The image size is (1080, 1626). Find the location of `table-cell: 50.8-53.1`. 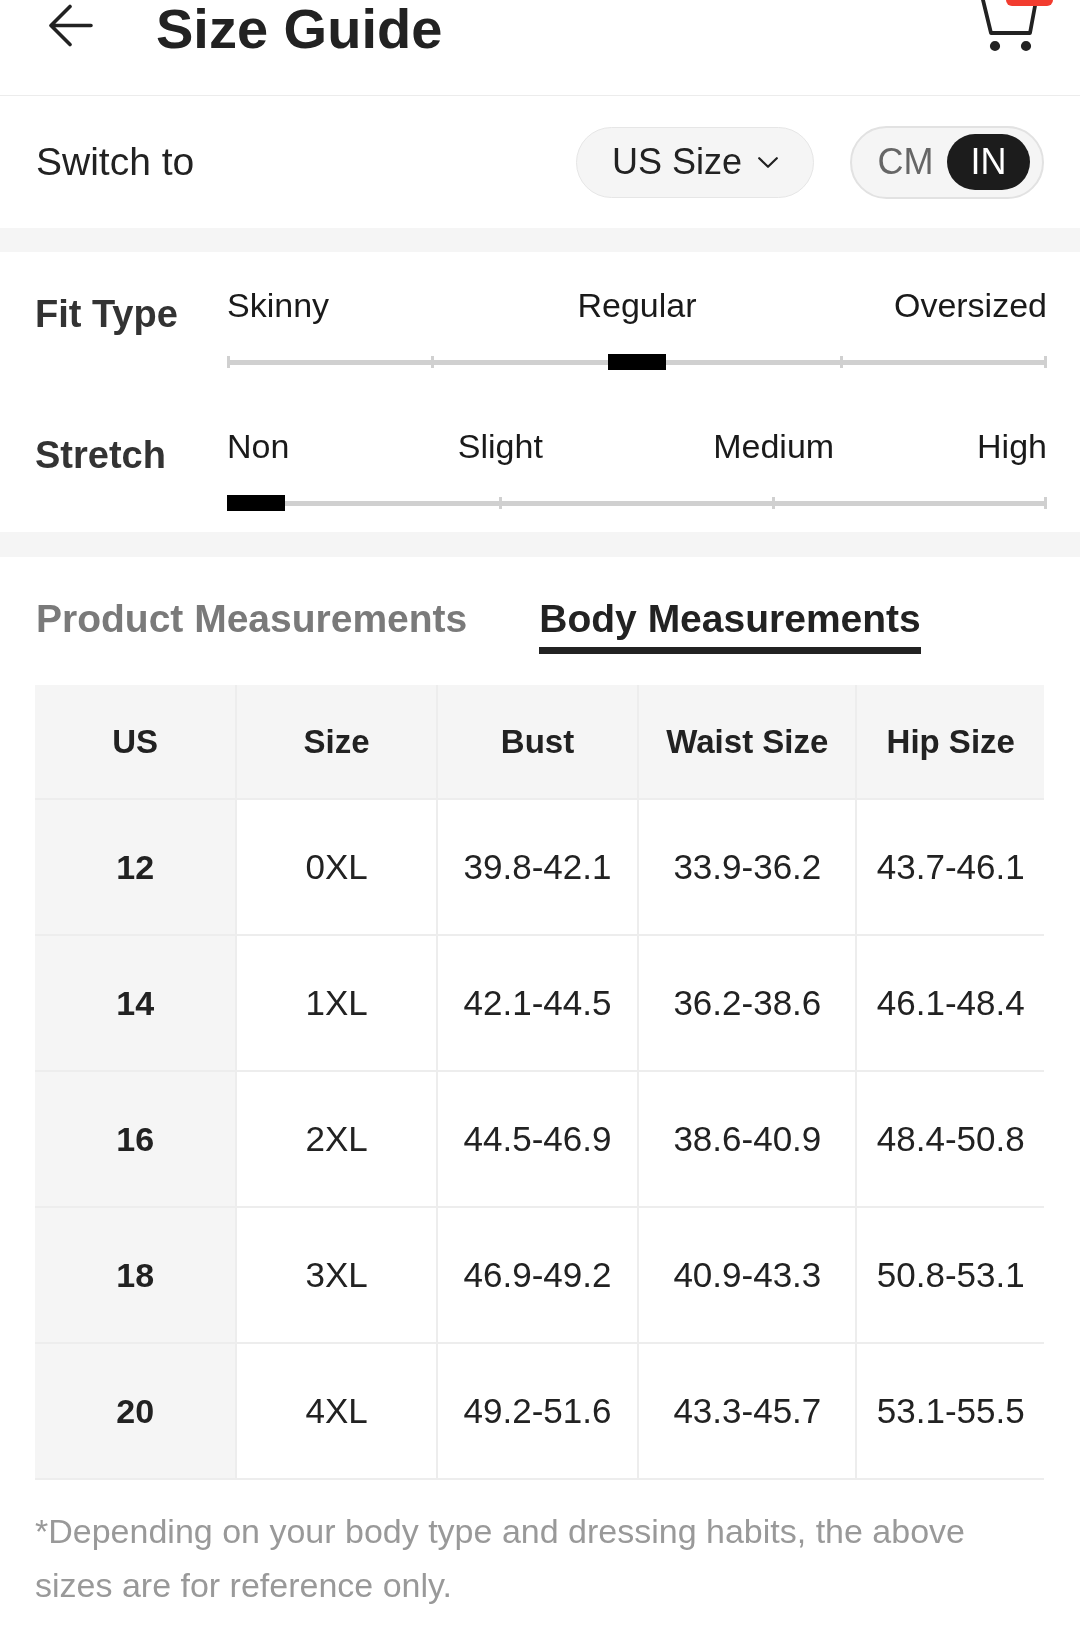

table-cell: 50.8-53.1 is located at coordinates (950, 1275).